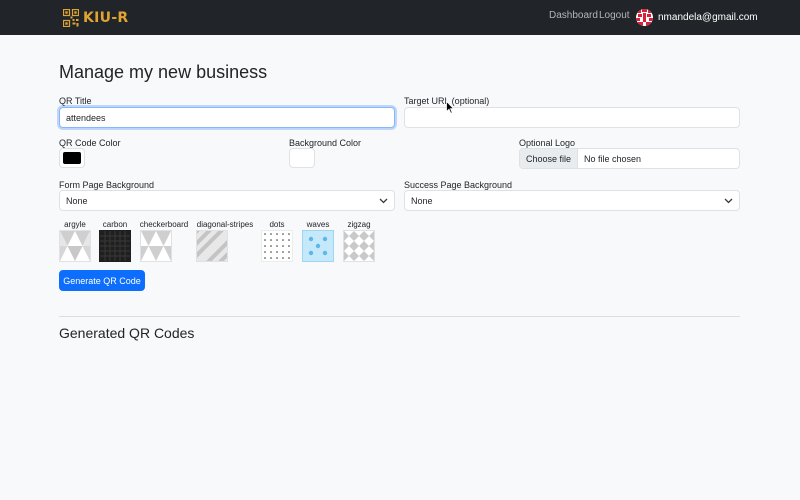 This screenshot has width=800, height=500. I want to click on page-title: Manage my new business, so click(163, 72).